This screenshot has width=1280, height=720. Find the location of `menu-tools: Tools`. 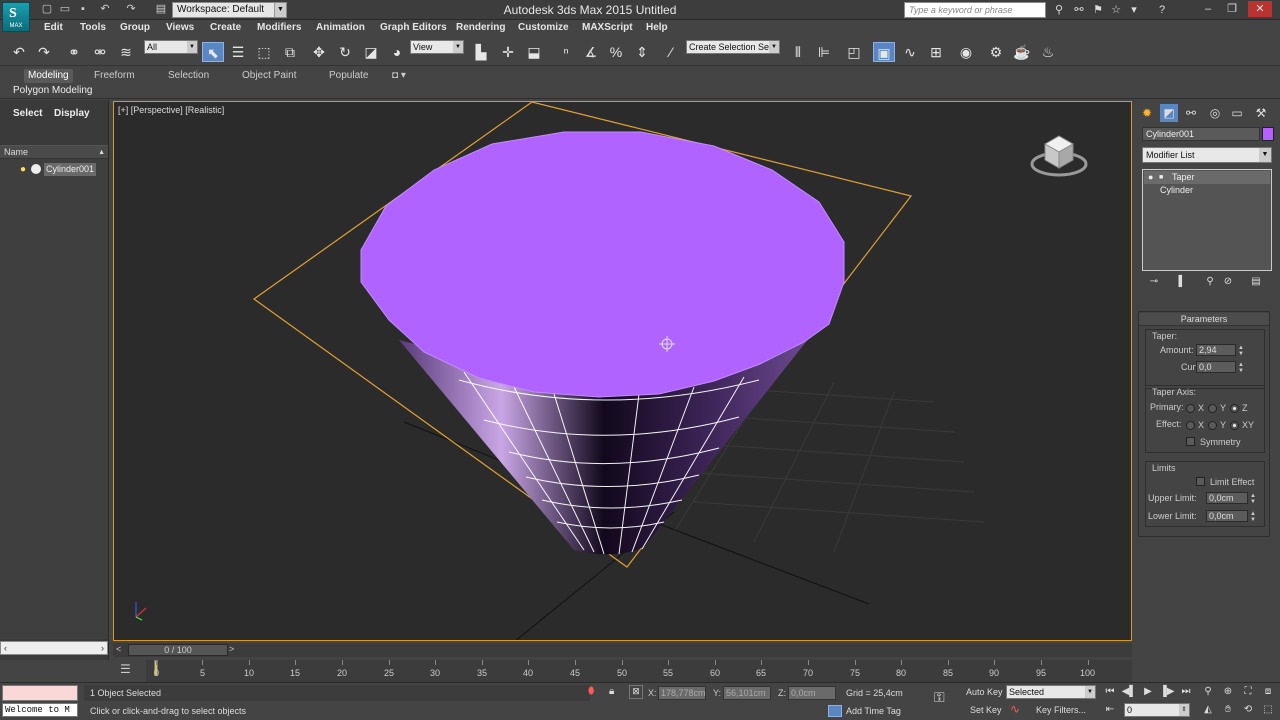

menu-tools: Tools is located at coordinates (93, 28).